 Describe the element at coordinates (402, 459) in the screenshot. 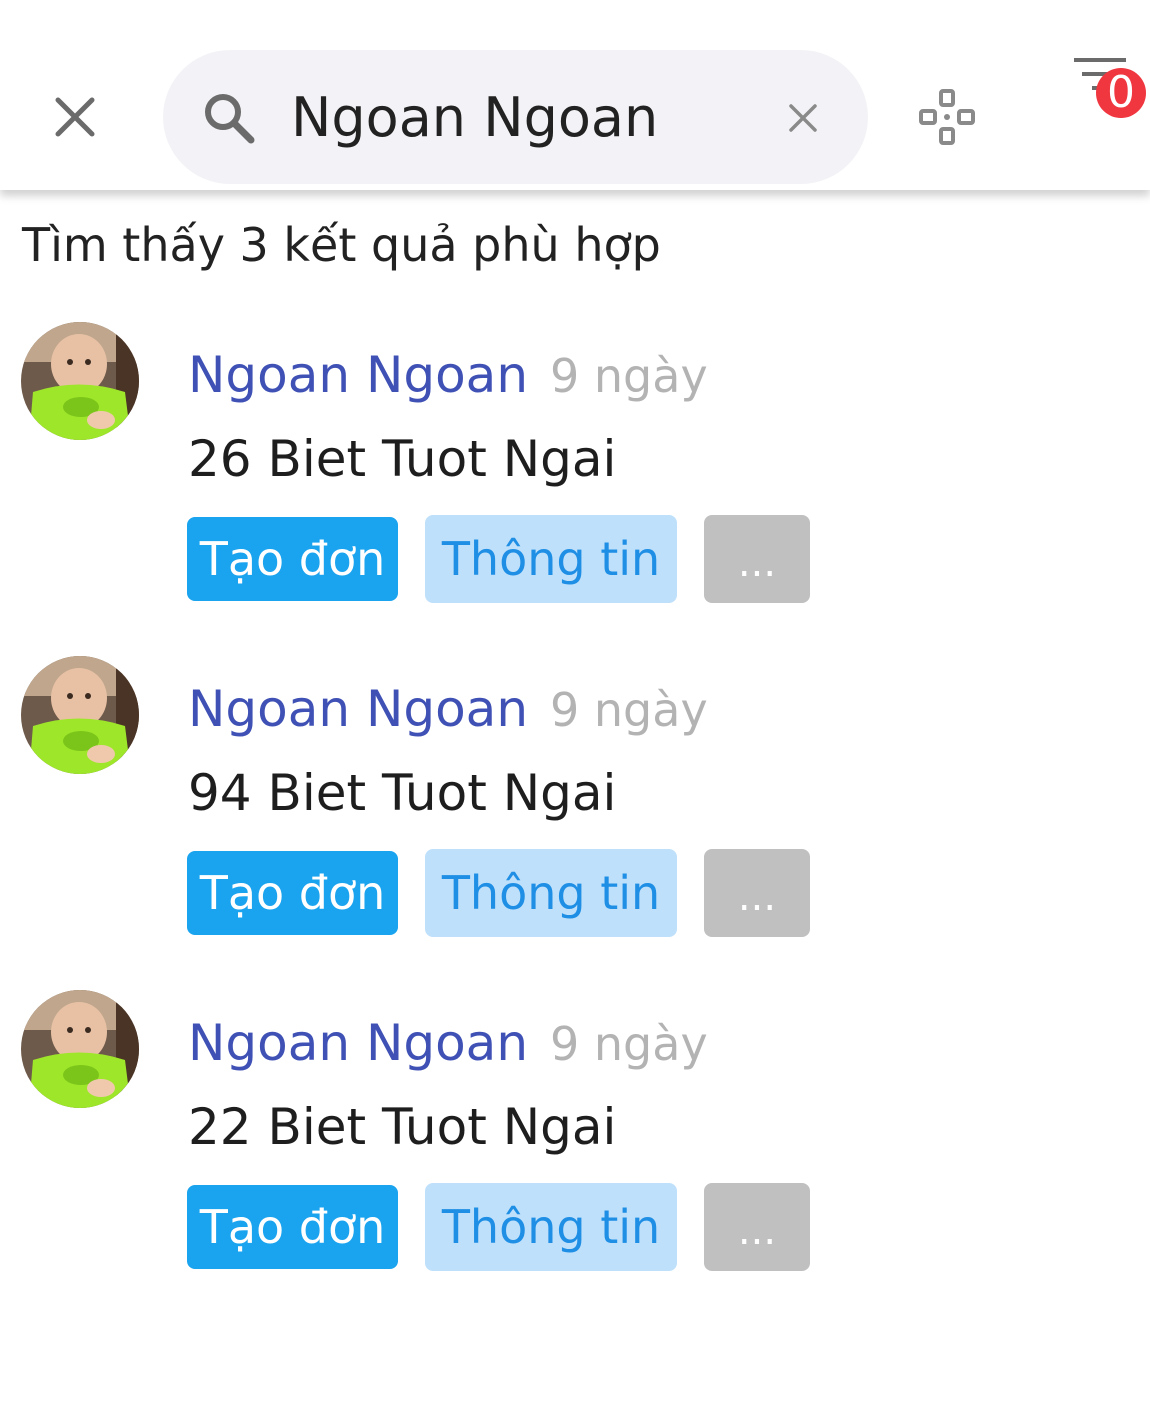

I see `customer-address: 26 Biet Tuot Ngai` at that location.